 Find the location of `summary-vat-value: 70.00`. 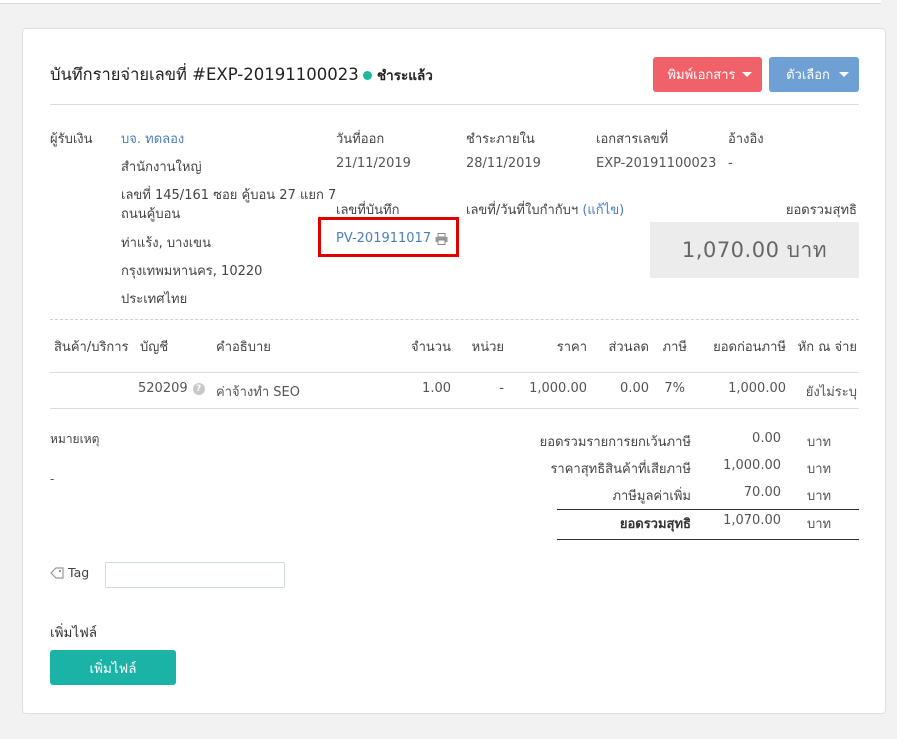

summary-vat-value: 70.00 is located at coordinates (762, 492).